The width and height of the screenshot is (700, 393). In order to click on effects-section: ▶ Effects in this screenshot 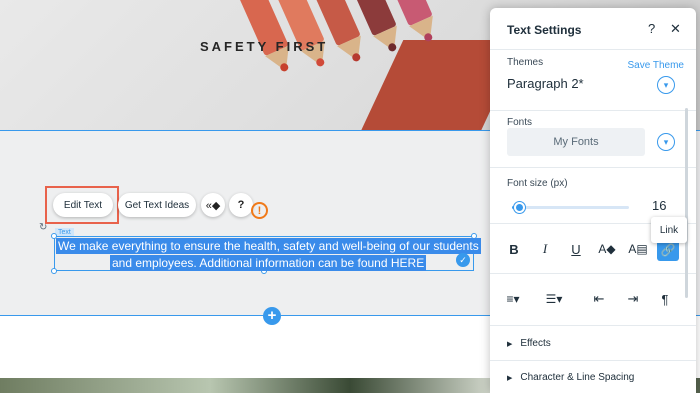, I will do `click(593, 343)`.